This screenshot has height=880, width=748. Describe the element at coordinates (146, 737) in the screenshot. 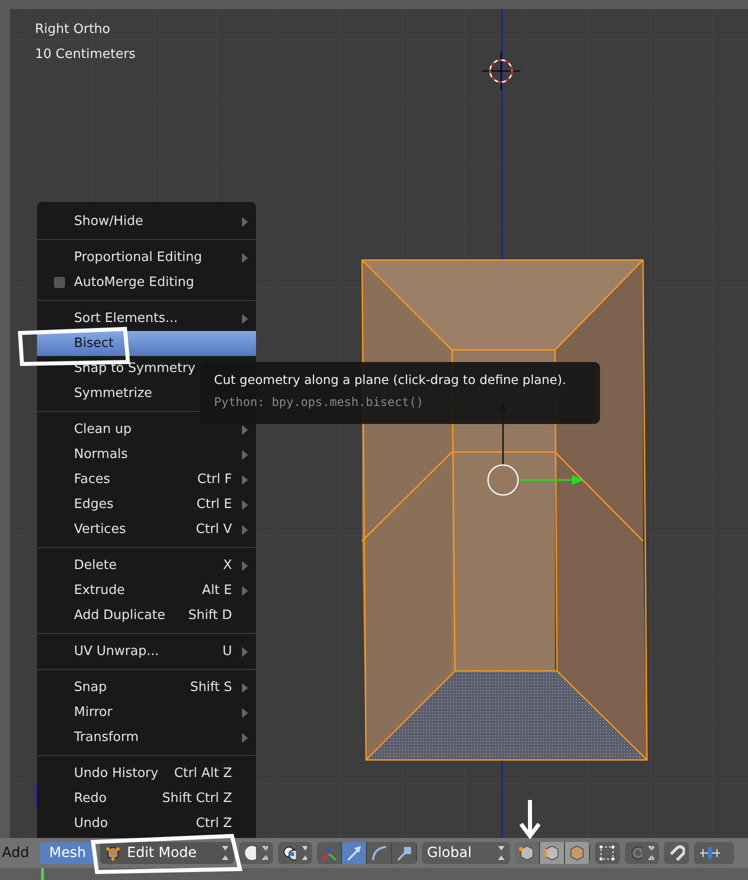

I see `menu-item: Transform` at that location.